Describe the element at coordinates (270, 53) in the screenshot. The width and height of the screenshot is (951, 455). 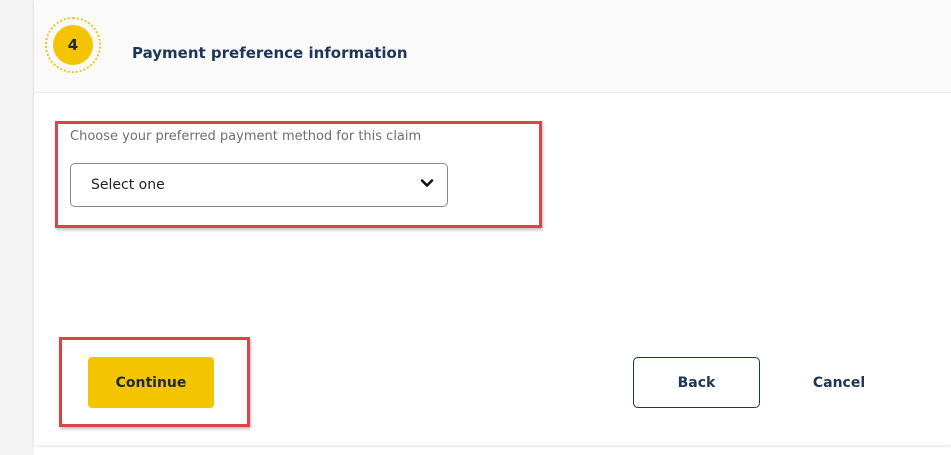
I see `step-title: Payment preference information` at that location.